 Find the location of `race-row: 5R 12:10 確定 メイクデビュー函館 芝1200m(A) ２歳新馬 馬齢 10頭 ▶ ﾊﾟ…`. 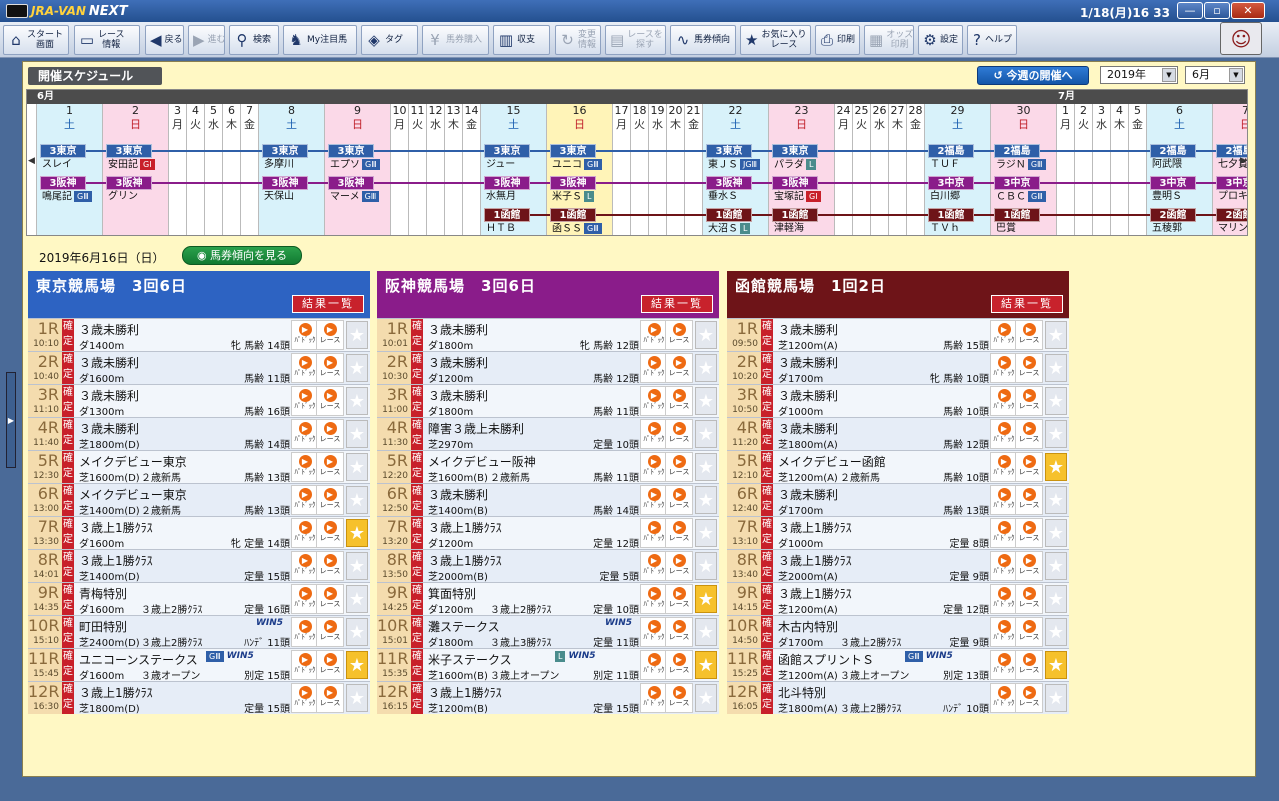

race-row: 5R 12:10 確定 メイクデビュー函館 芝1200m(A) ２歳新馬 馬齢 10頭 ▶ ﾊﾟ… is located at coordinates (898, 467).